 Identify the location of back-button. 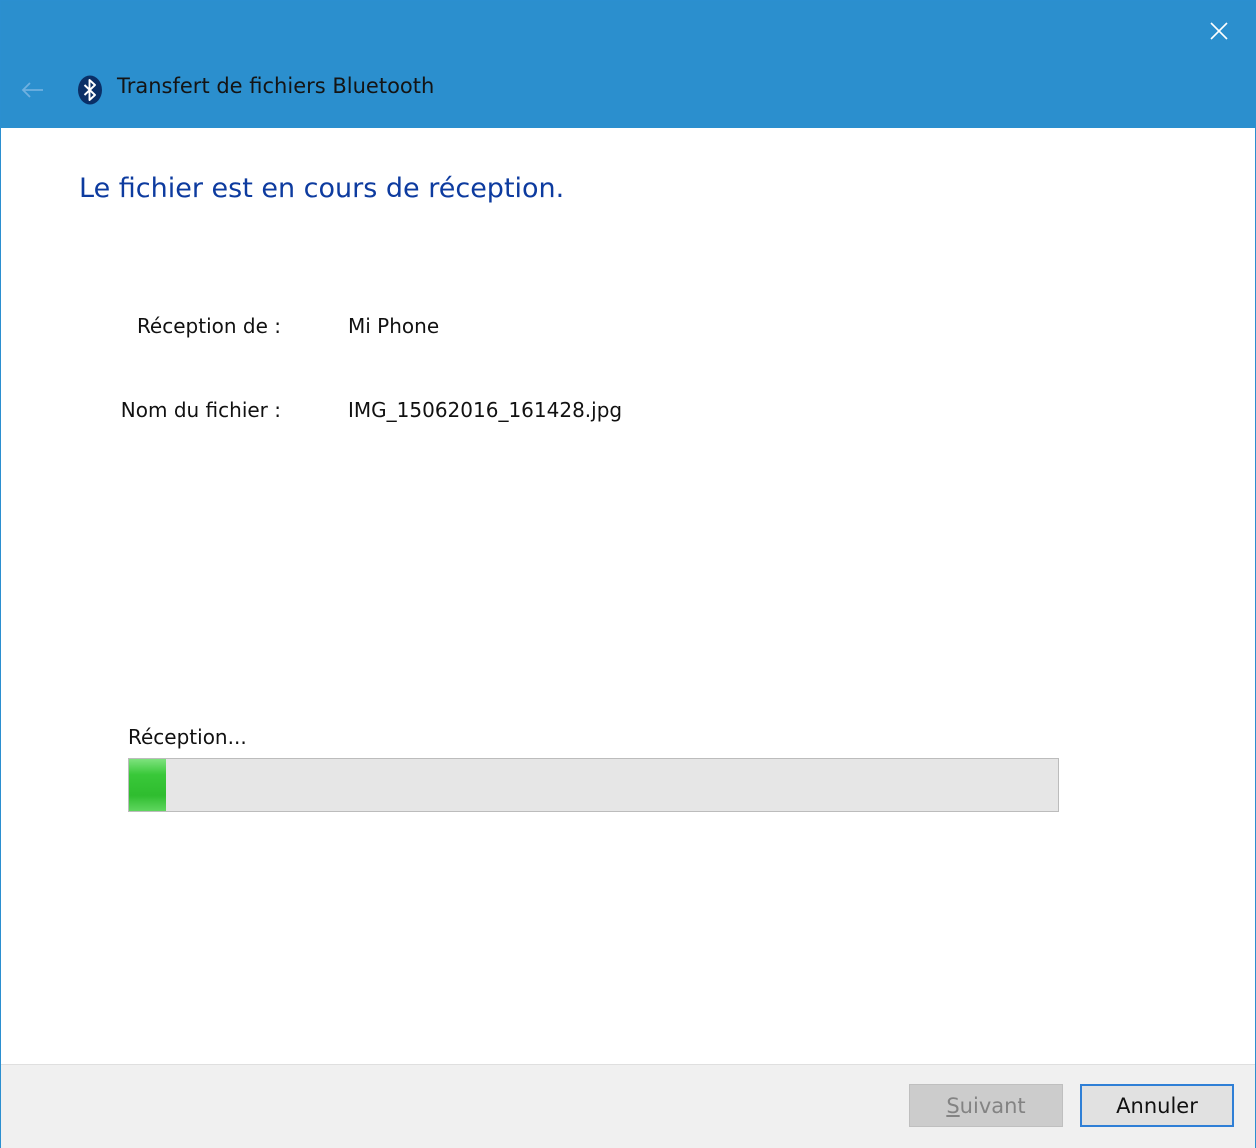
(33, 90).